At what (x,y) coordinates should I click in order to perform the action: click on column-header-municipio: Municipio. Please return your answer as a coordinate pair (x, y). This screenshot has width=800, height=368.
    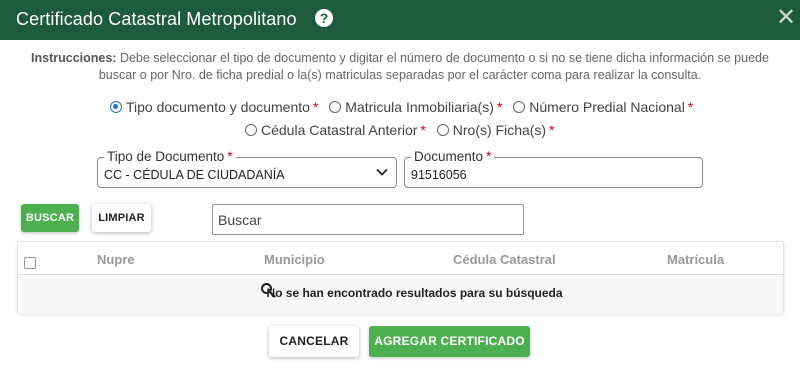
    Looking at the image, I should click on (294, 259).